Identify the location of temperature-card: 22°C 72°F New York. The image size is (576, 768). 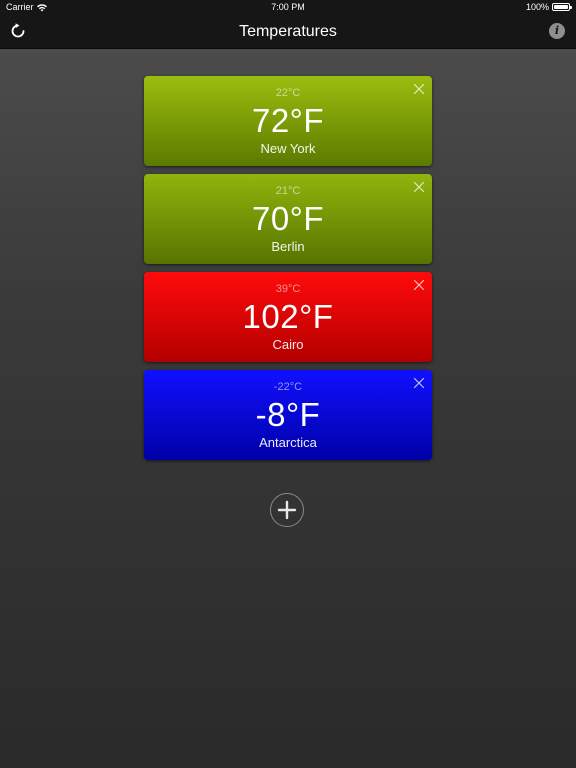
(288, 121).